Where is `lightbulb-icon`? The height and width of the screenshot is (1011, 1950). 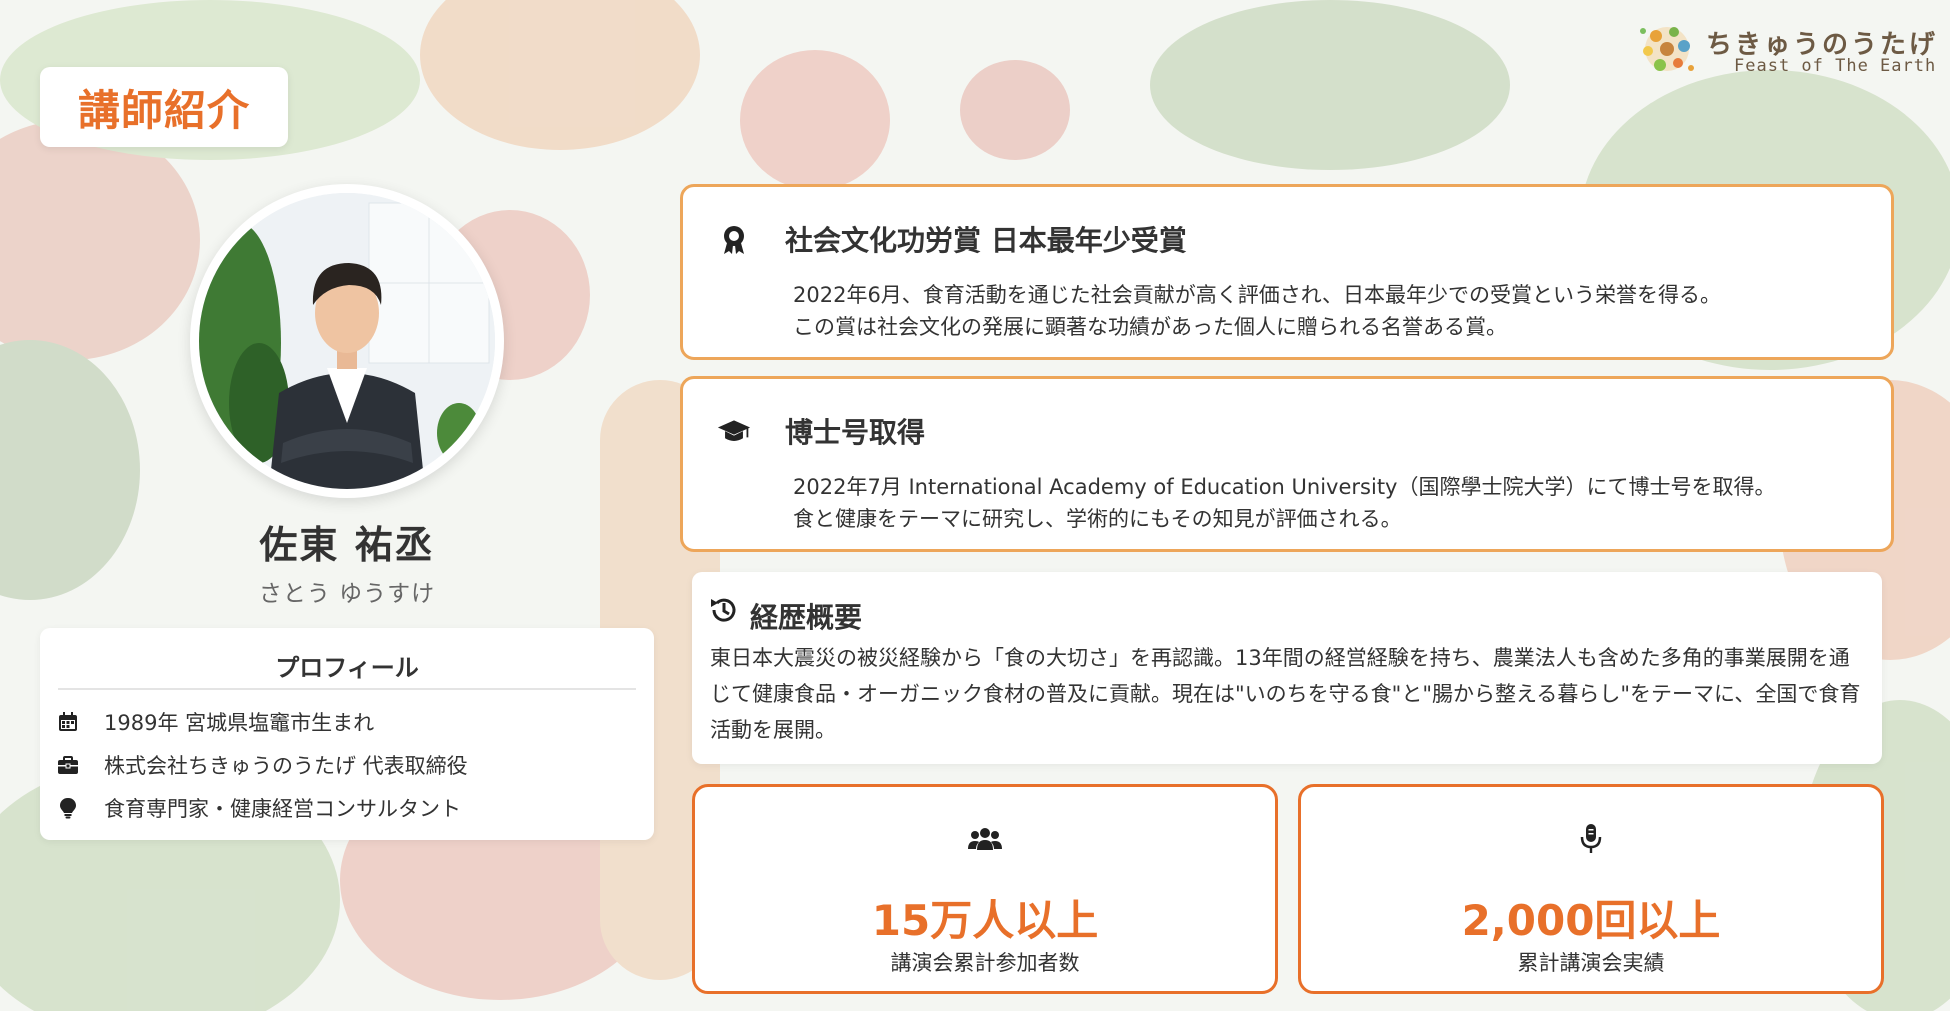
lightbulb-icon is located at coordinates (68, 808).